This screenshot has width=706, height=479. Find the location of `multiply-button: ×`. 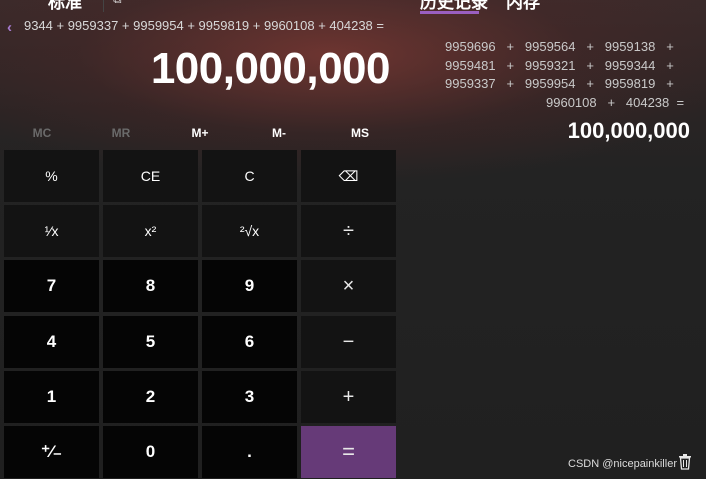

multiply-button: × is located at coordinates (348, 286).